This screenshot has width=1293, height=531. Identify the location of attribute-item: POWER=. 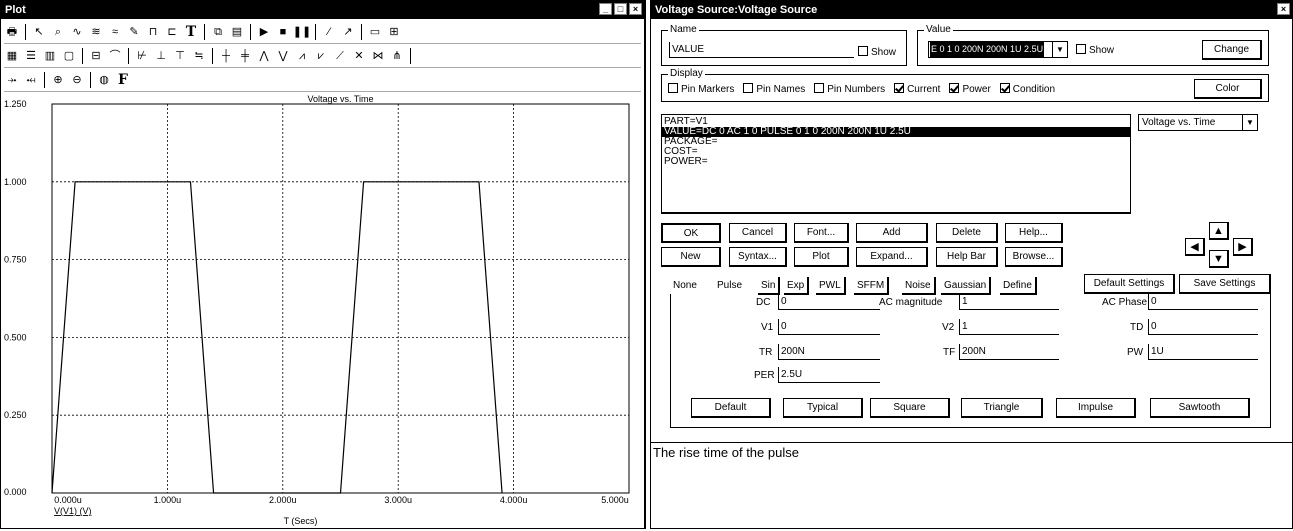
(896, 162).